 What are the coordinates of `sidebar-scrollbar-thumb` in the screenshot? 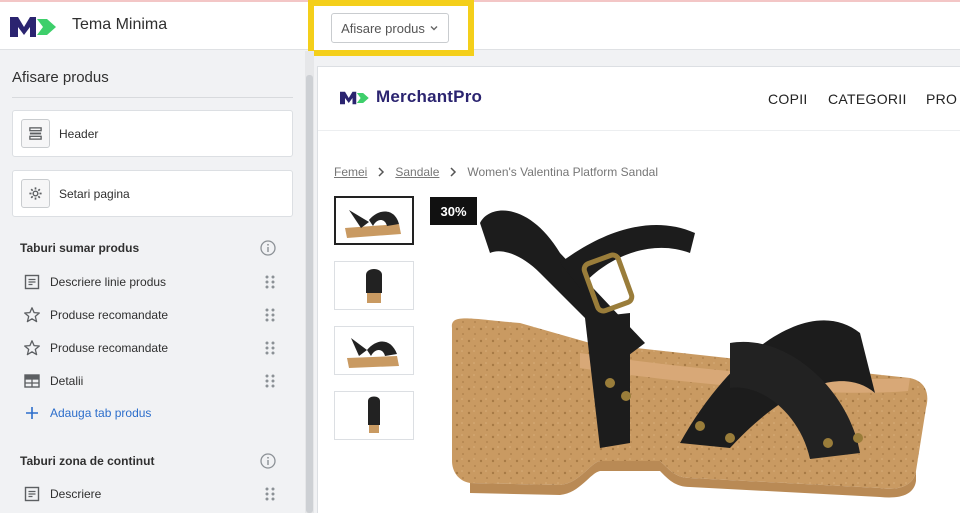 It's located at (309, 294).